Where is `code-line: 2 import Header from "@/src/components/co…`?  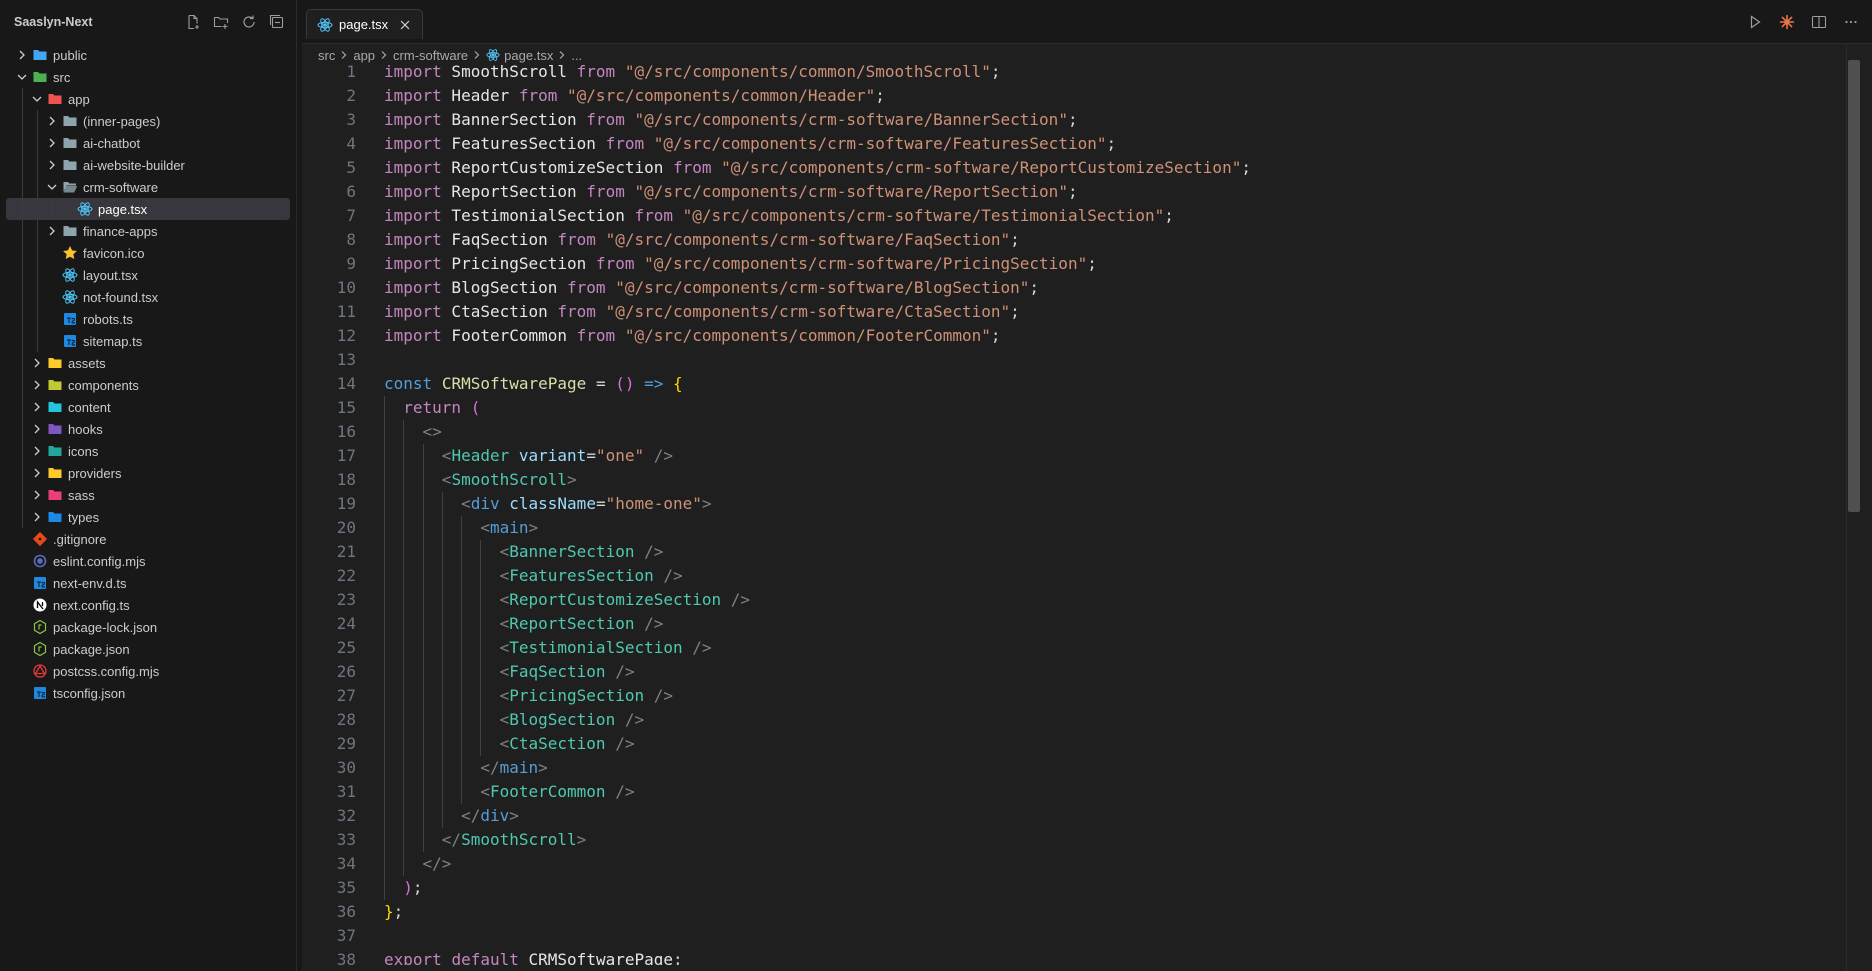 code-line: 2 import Header from "@/src/components/co… is located at coordinates (1074, 96).